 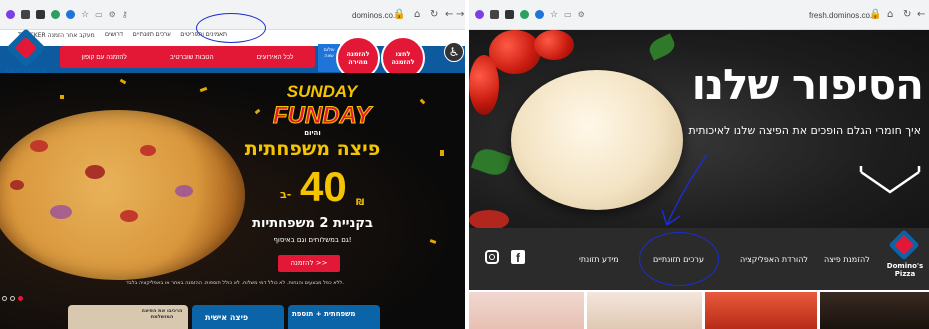 What do you see at coordinates (312, 240) in the screenshot?
I see `promo-deal-note: גם במשלוחים וגם באיסוף!` at bounding box center [312, 240].